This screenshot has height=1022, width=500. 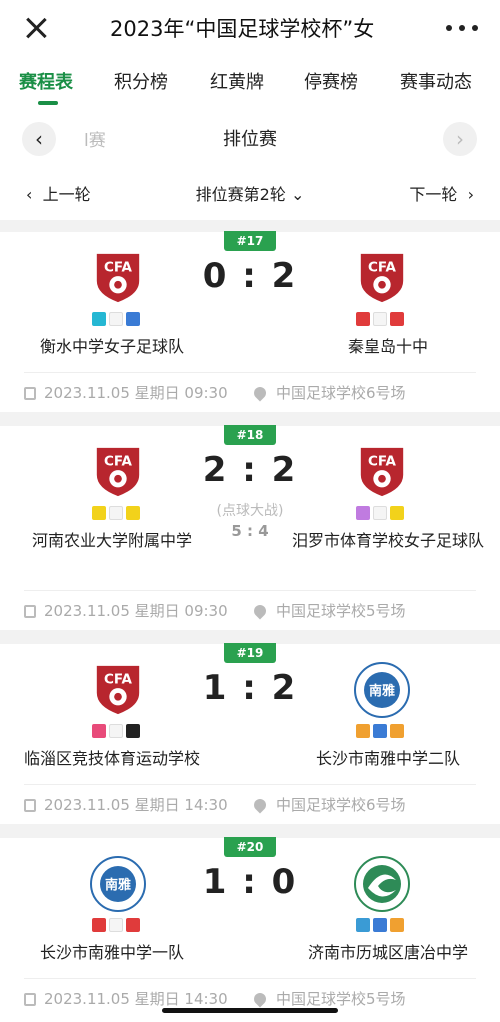 I want to click on close-icon, so click(x=36, y=28).